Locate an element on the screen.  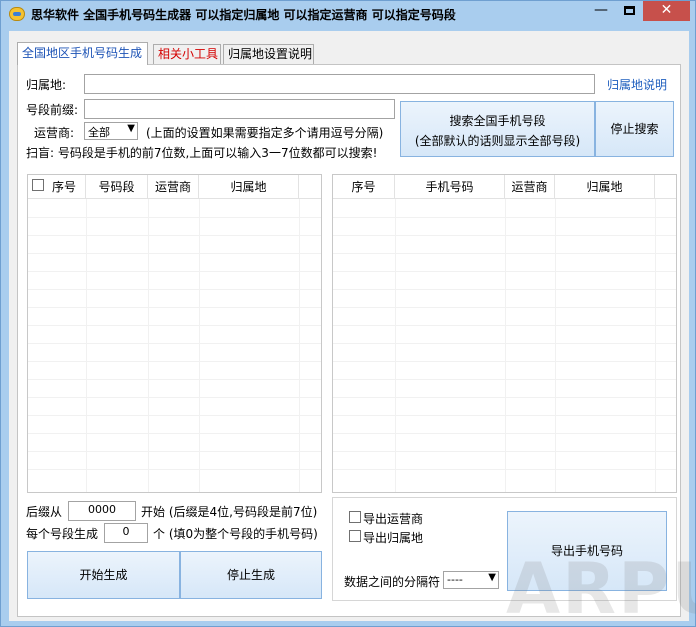
per-segment-hint: 个 (填0为整个号段的手机号码) is located at coordinates (235, 534).